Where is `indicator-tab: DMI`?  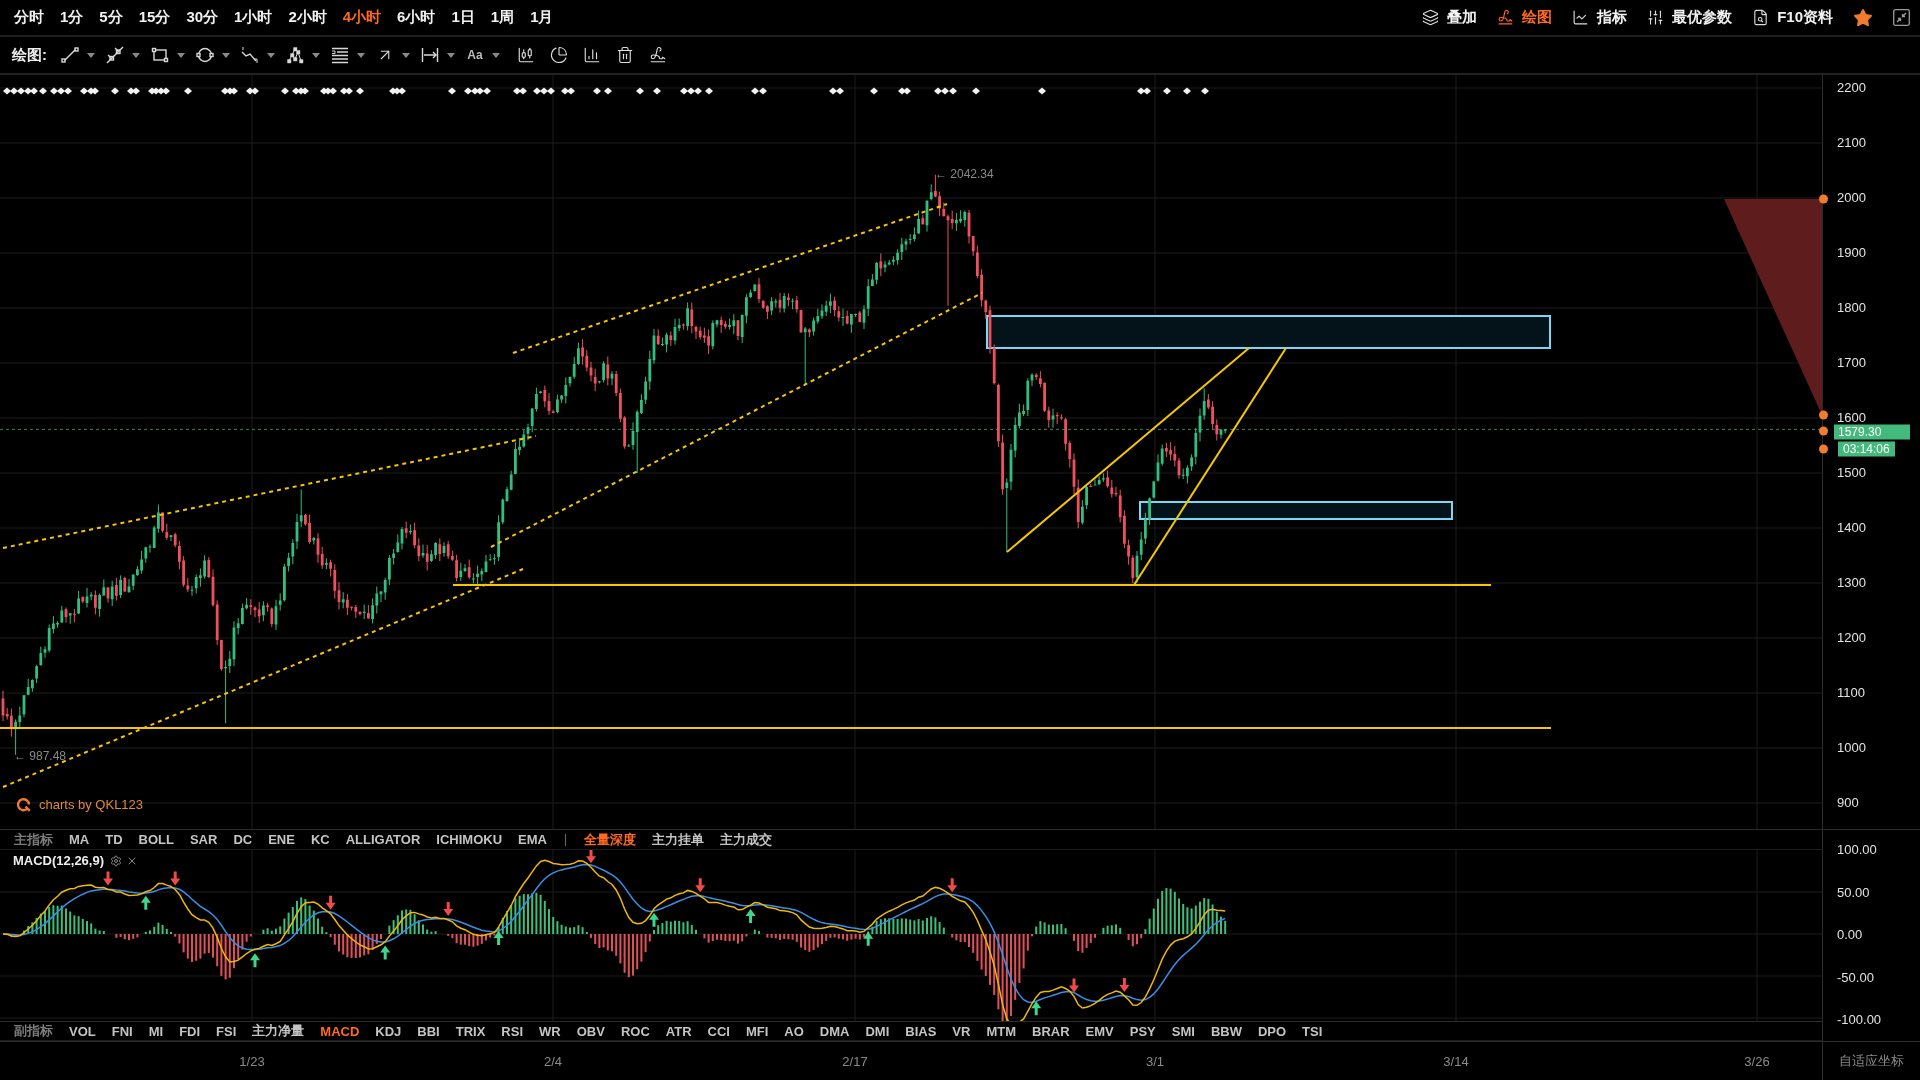 indicator-tab: DMI is located at coordinates (877, 1031).